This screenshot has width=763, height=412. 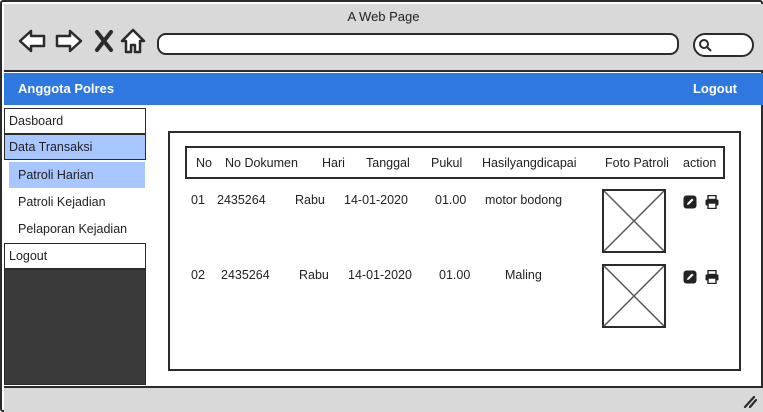 What do you see at coordinates (77, 202) in the screenshot?
I see `sidebar-subitem-patroli-kejadian: Patroli Kejadian` at bounding box center [77, 202].